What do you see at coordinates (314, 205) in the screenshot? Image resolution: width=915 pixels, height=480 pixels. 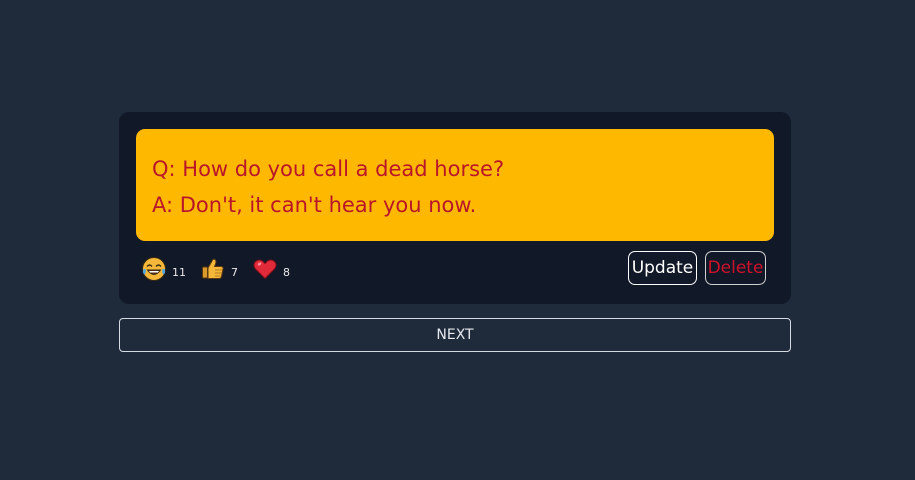 I see `joke-answer: A: Don't, it can't hear you now.` at bounding box center [314, 205].